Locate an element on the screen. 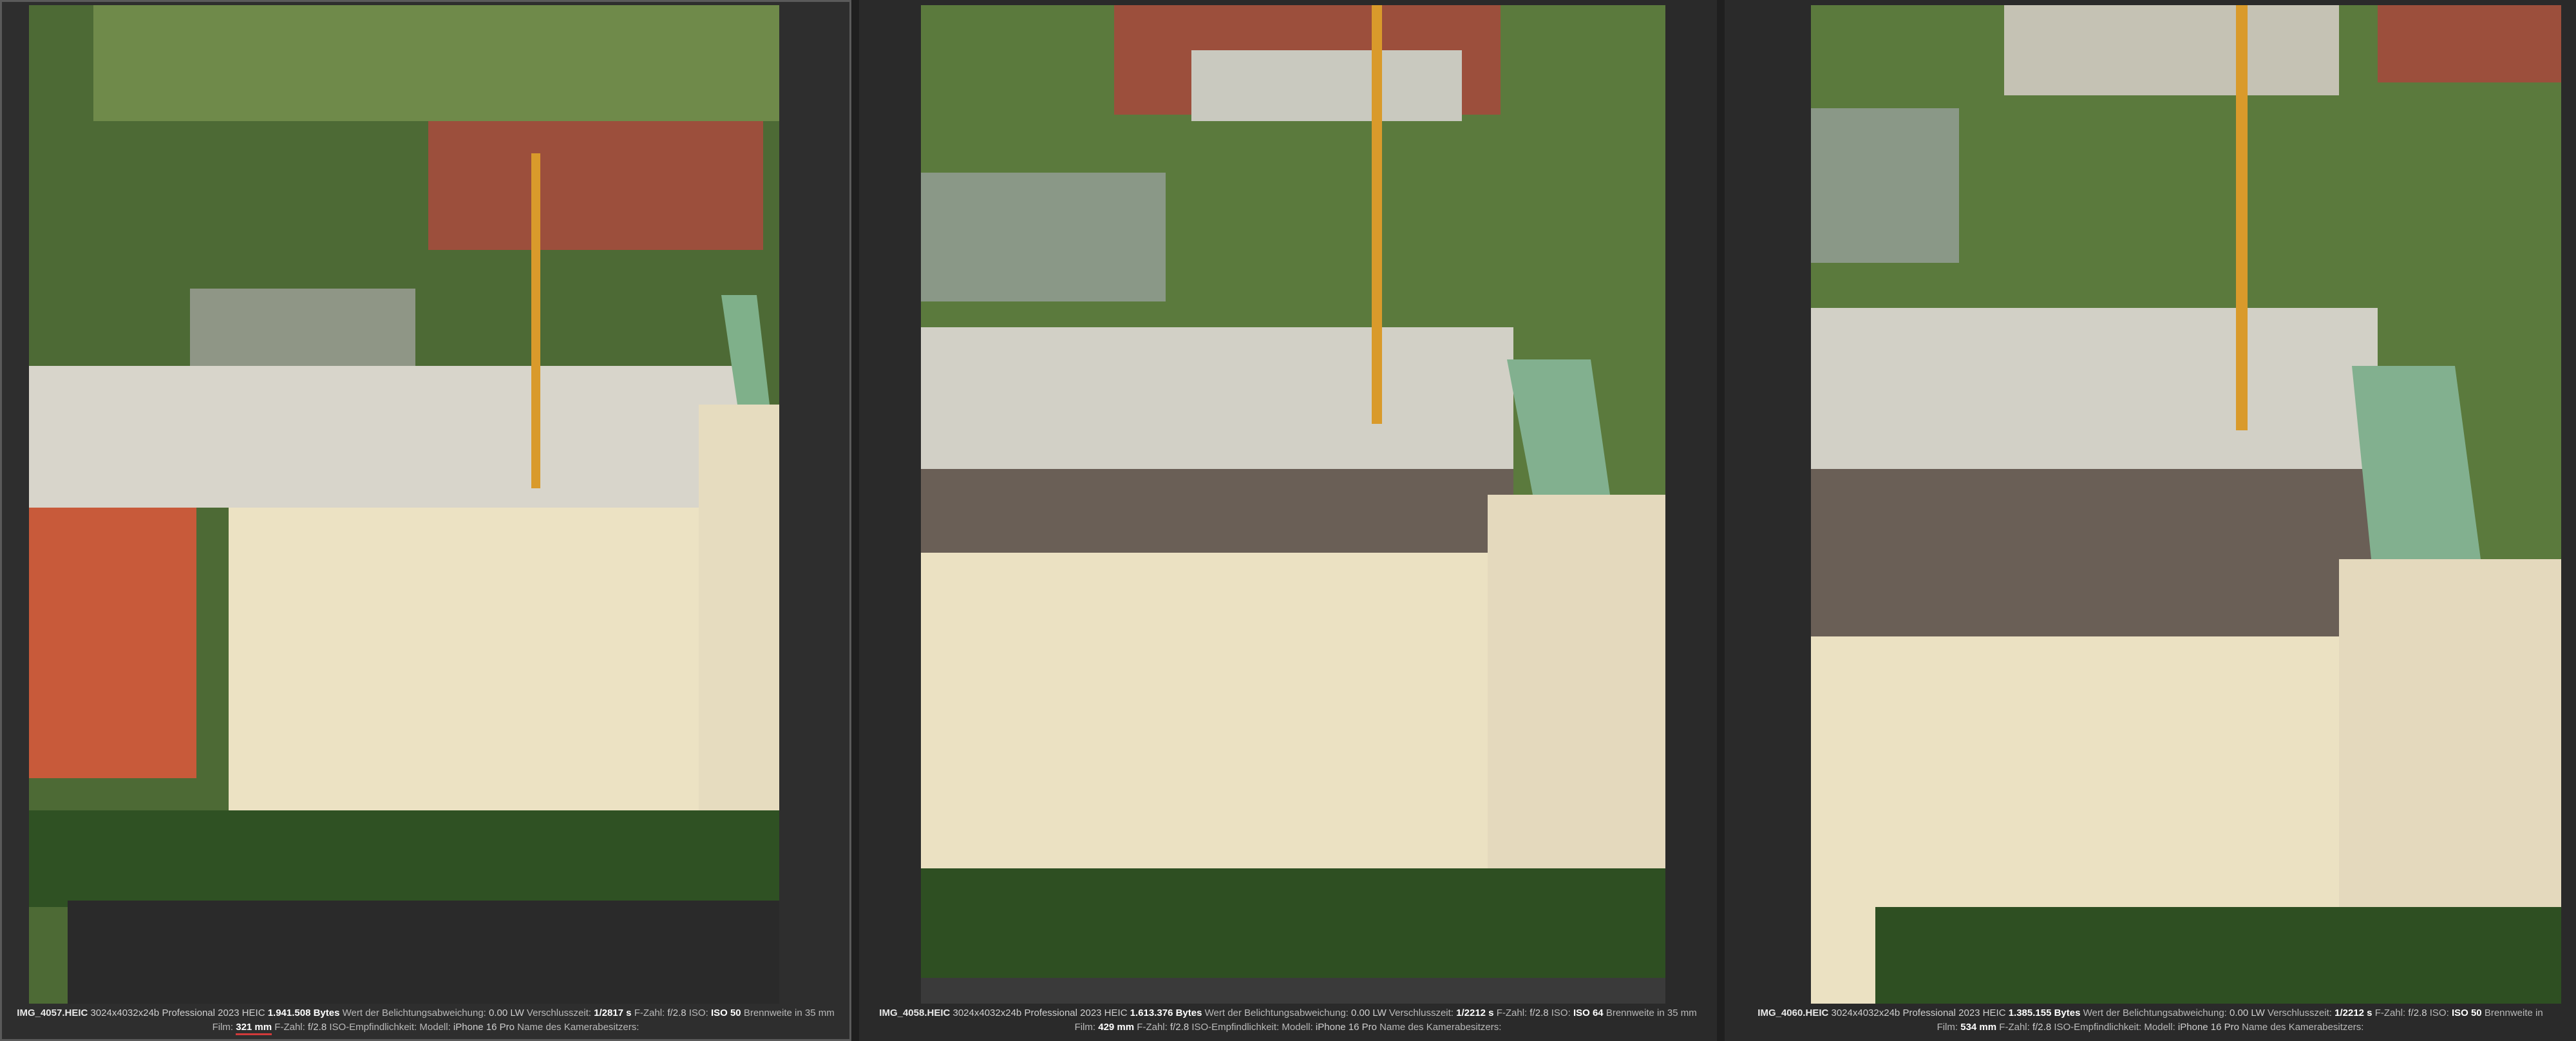 Image resolution: width=2576 pixels, height=1041 pixels. focal-length-value: 429 mm is located at coordinates (1116, 1027).